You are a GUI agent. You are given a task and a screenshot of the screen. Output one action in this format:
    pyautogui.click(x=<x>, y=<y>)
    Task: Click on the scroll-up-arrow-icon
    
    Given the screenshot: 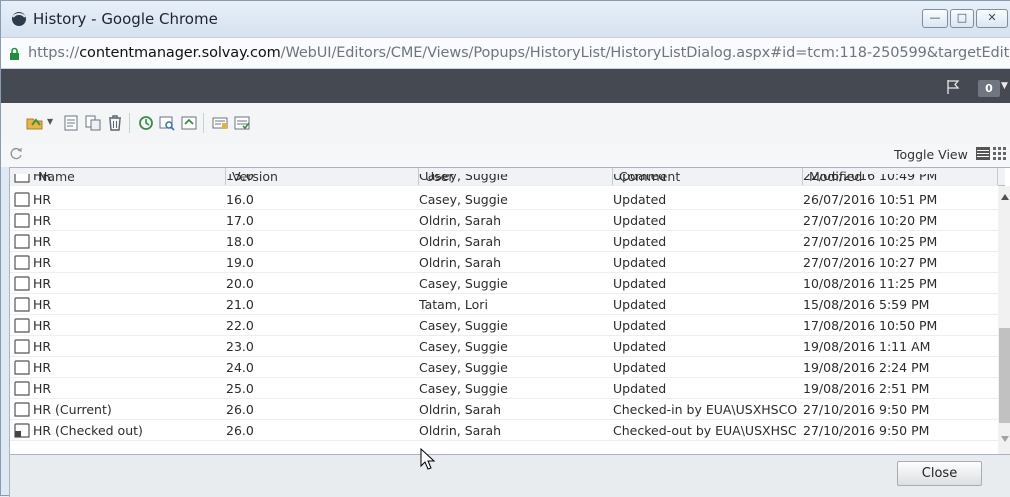 What is the action you would take?
    pyautogui.click(x=1005, y=197)
    